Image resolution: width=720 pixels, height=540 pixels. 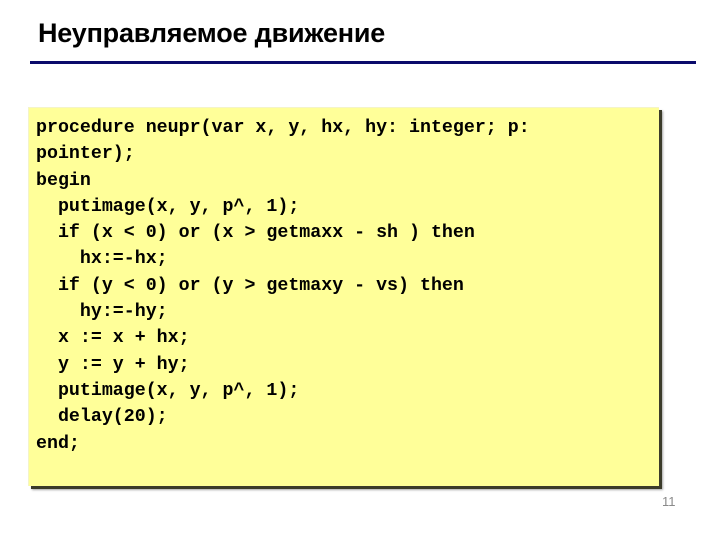 I want to click on code-line: end;, so click(x=58, y=443).